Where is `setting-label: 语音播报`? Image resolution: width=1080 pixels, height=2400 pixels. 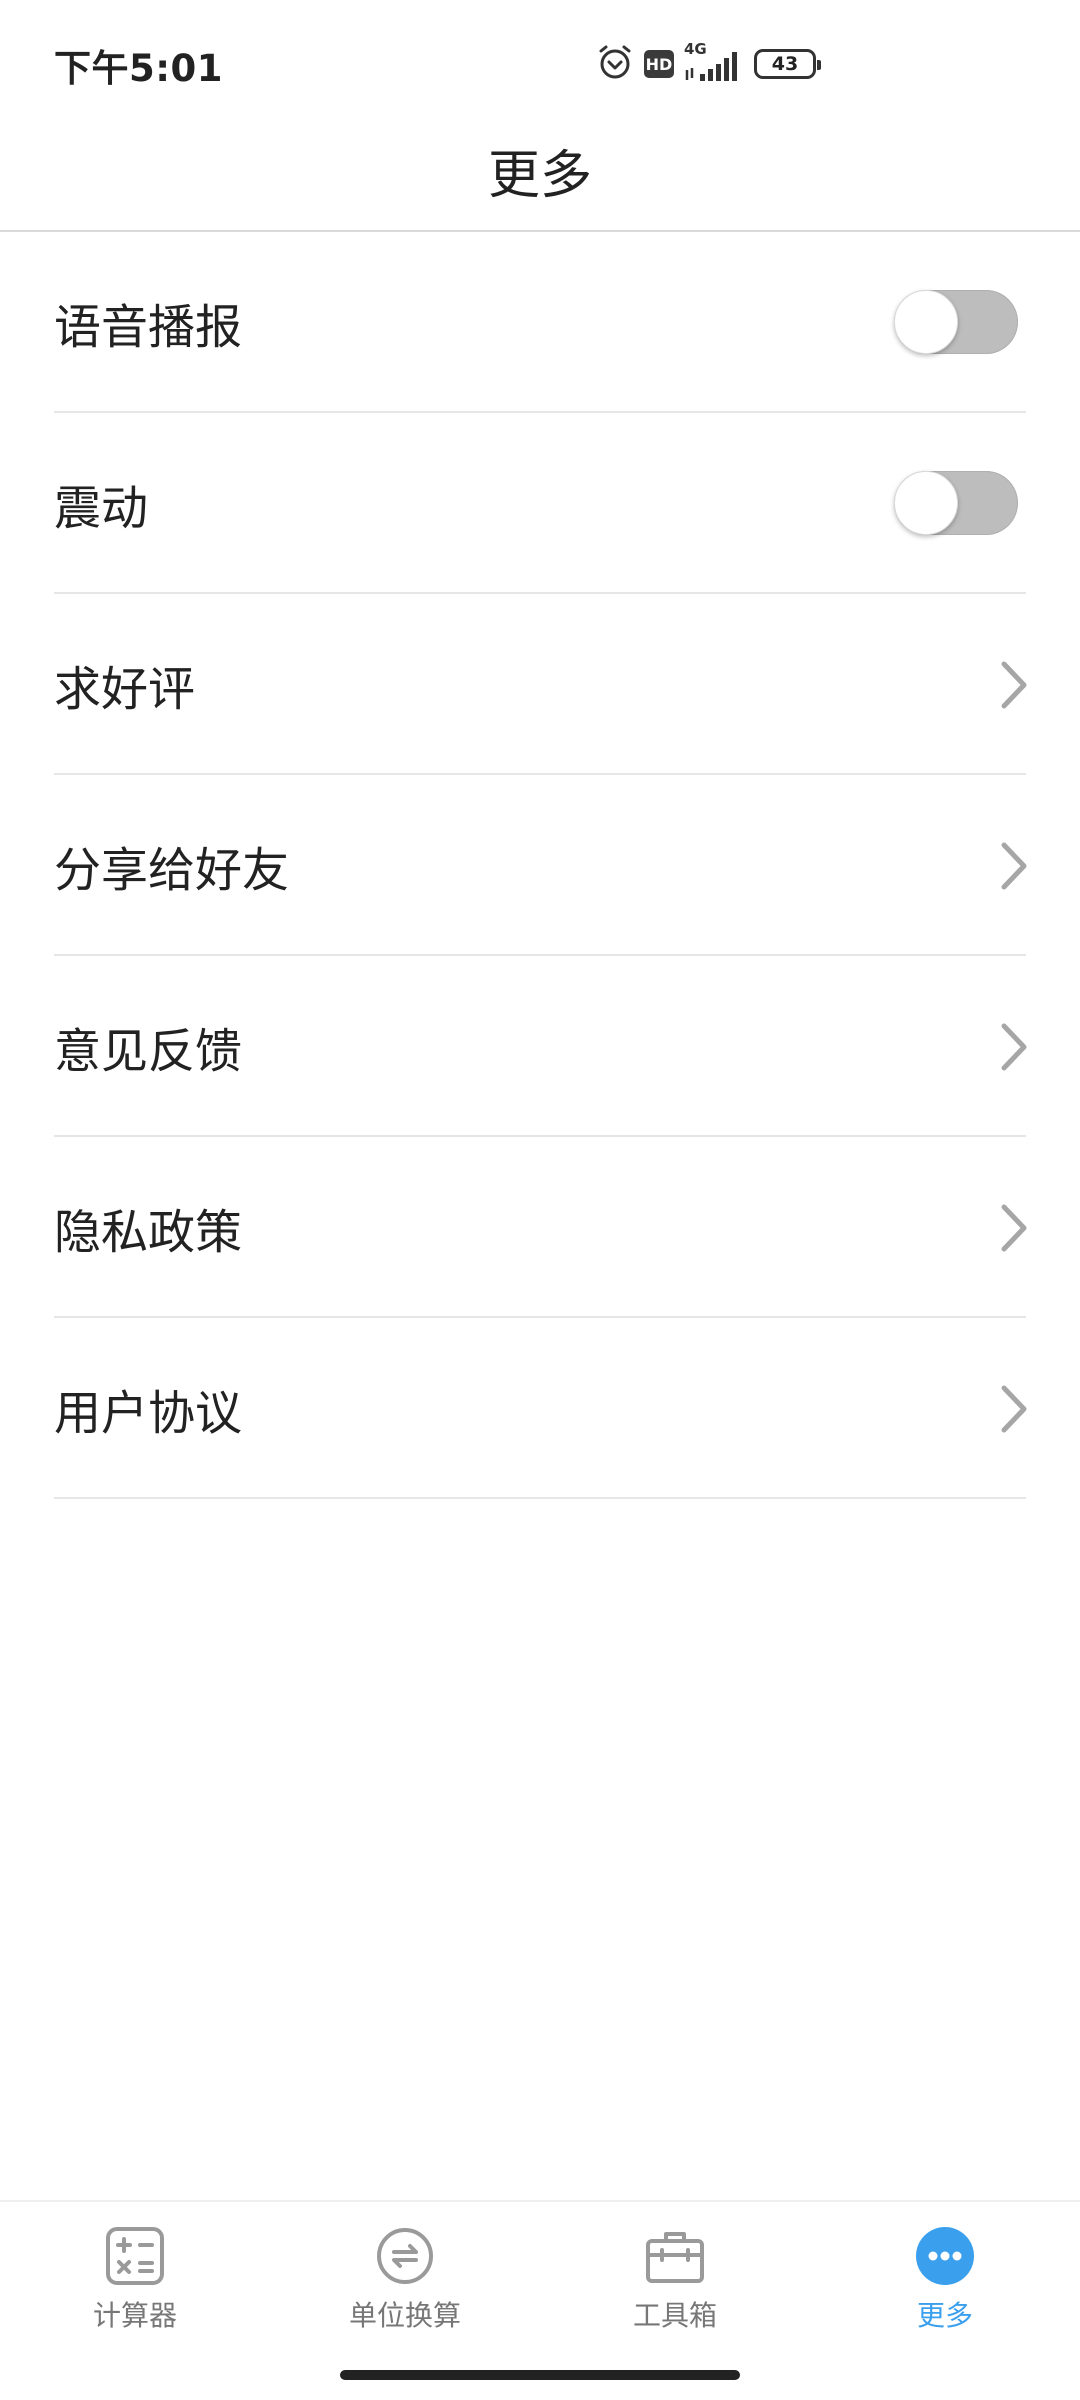 setting-label: 语音播报 is located at coordinates (148, 327).